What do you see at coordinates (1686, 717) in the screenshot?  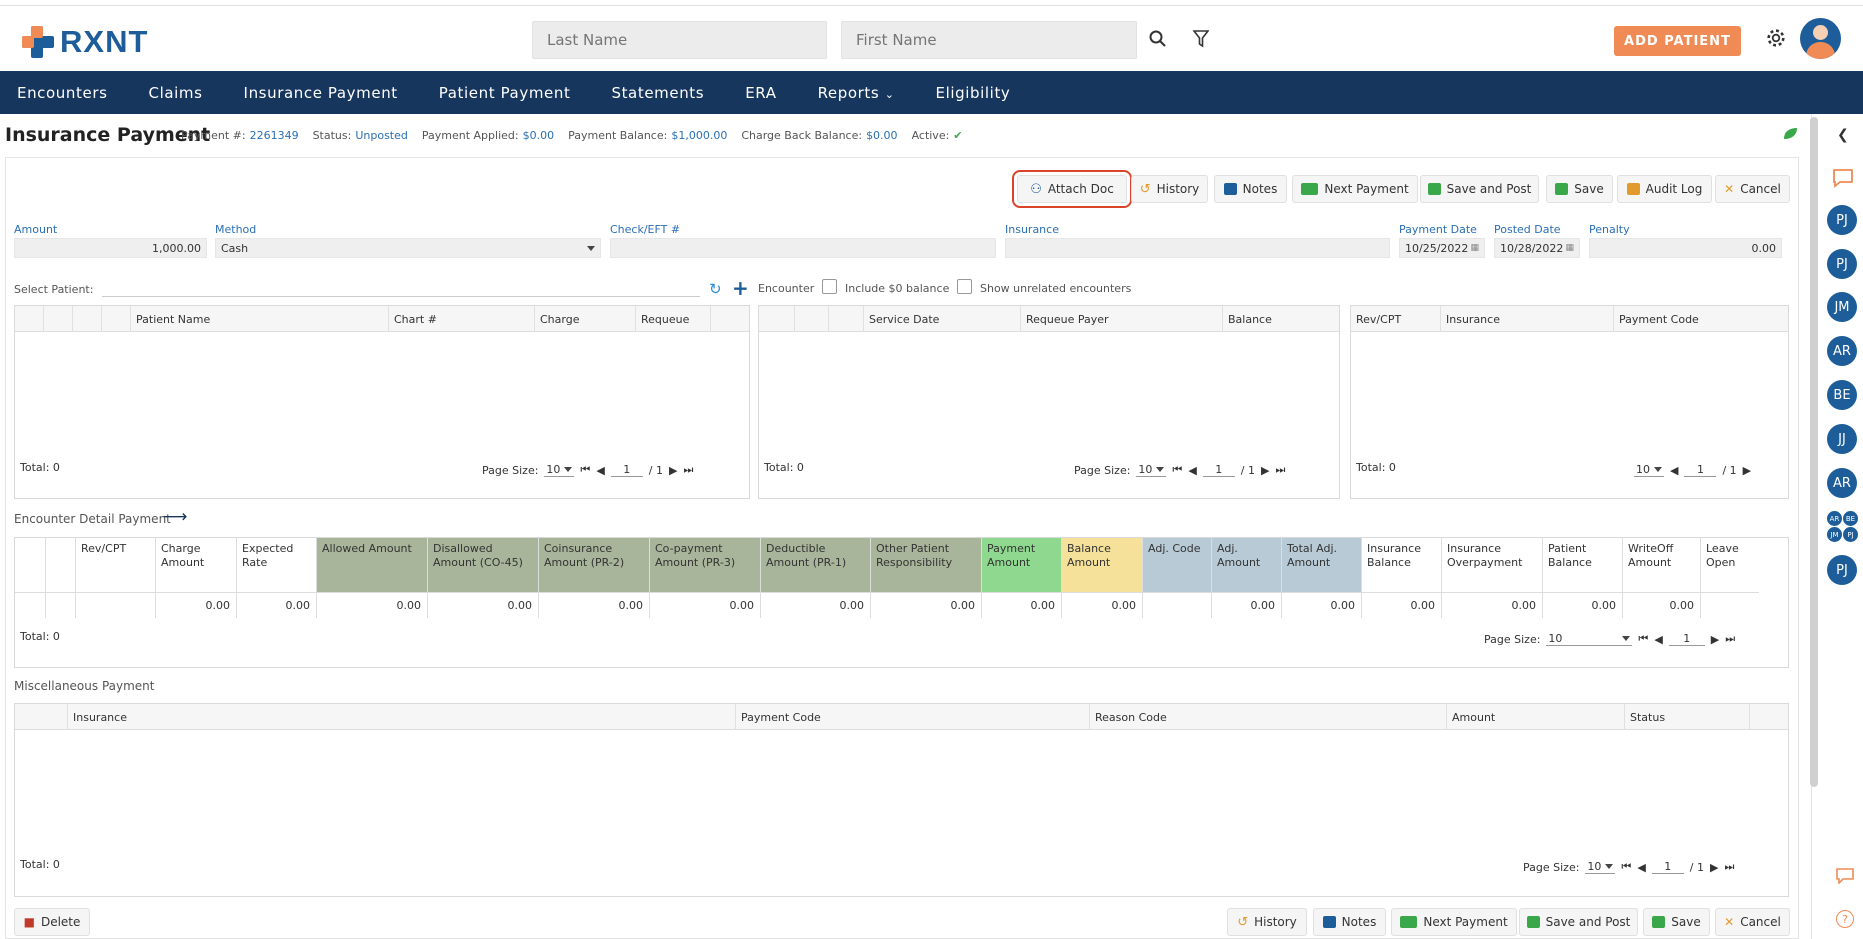 I see `col-status: Status` at bounding box center [1686, 717].